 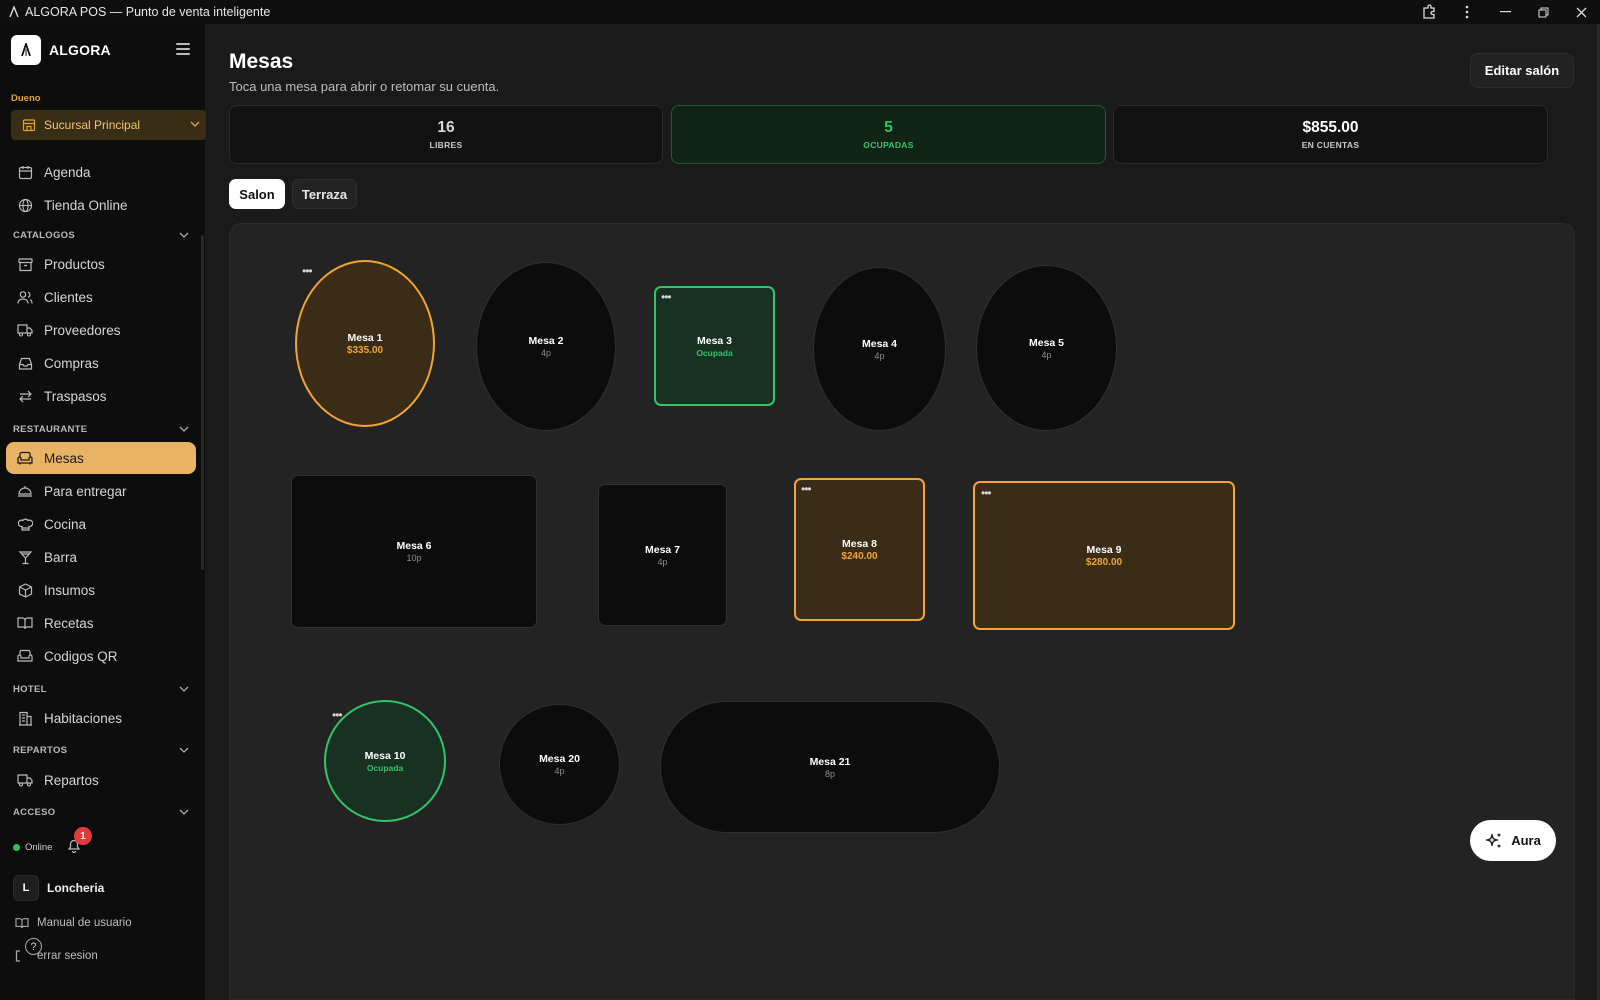 I want to click on help-button: ?, so click(x=33, y=946).